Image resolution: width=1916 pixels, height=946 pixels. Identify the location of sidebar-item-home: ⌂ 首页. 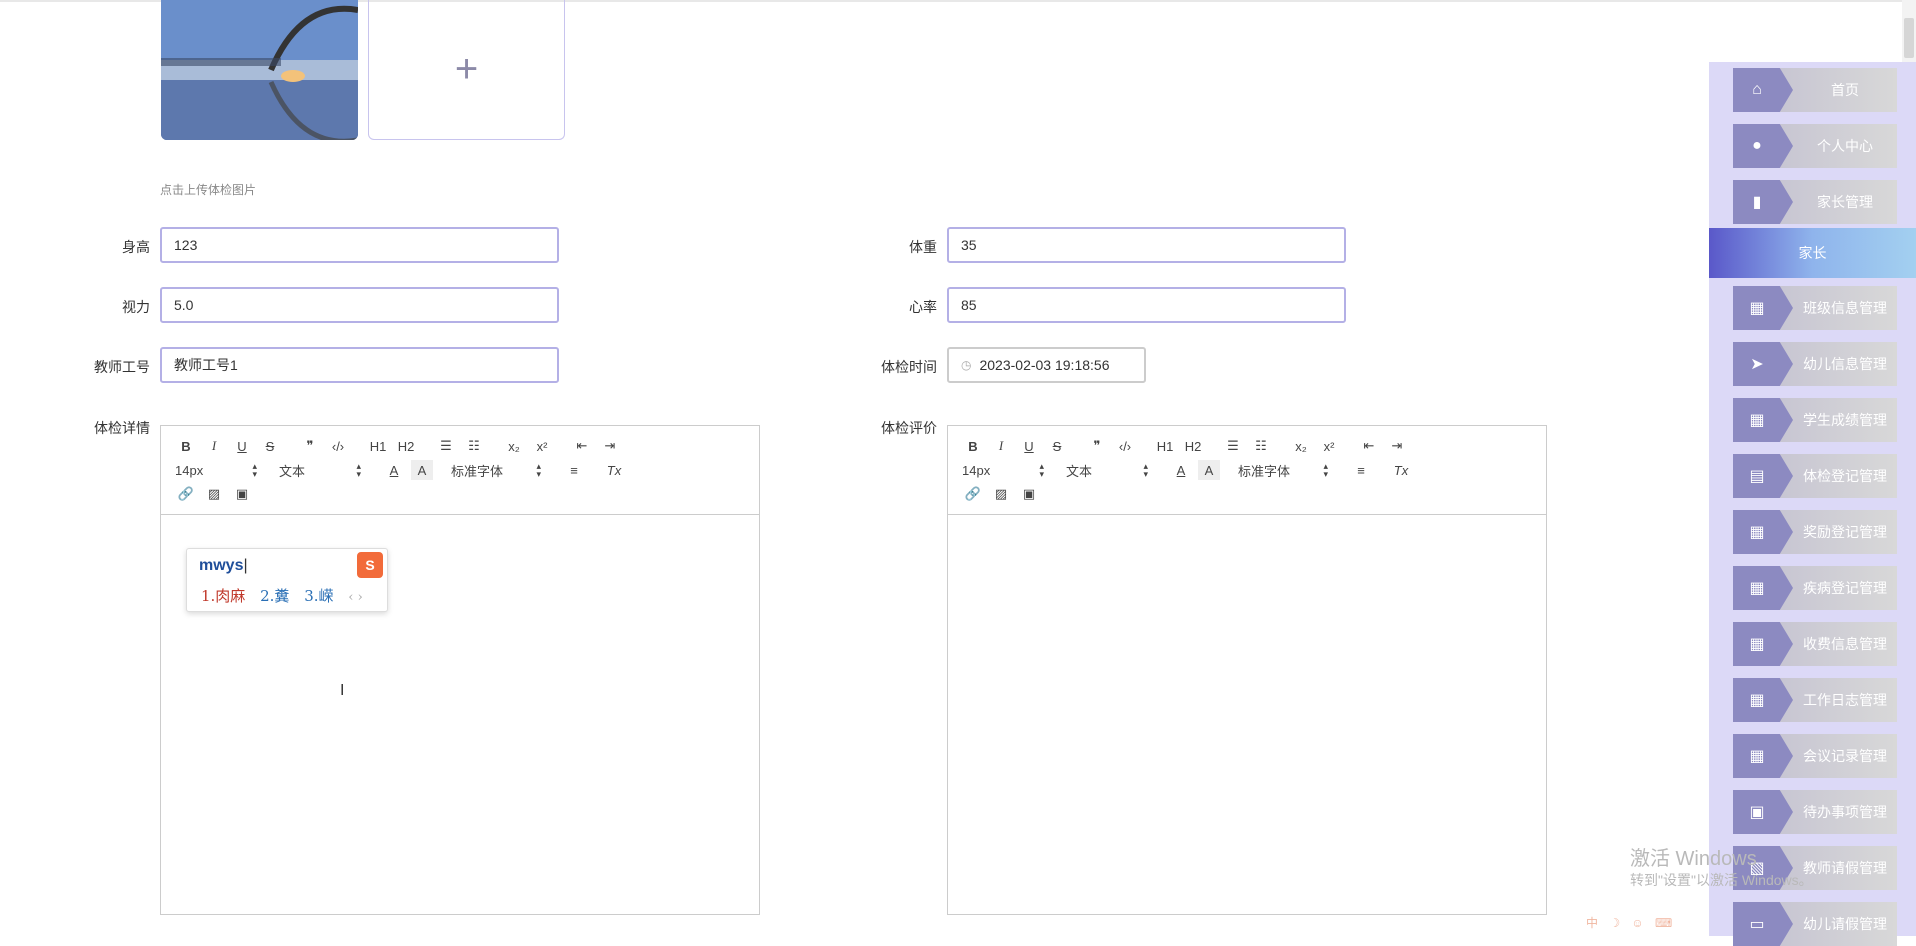
(1815, 90).